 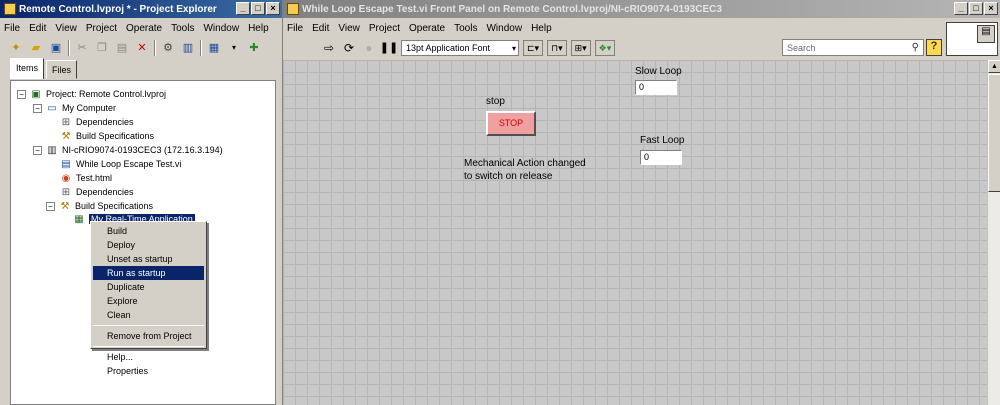 I want to click on vi-icon: ▤, so click(x=66, y=164).